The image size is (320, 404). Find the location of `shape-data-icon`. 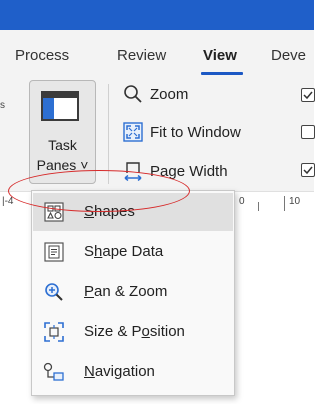

shape-data-icon is located at coordinates (54, 252).